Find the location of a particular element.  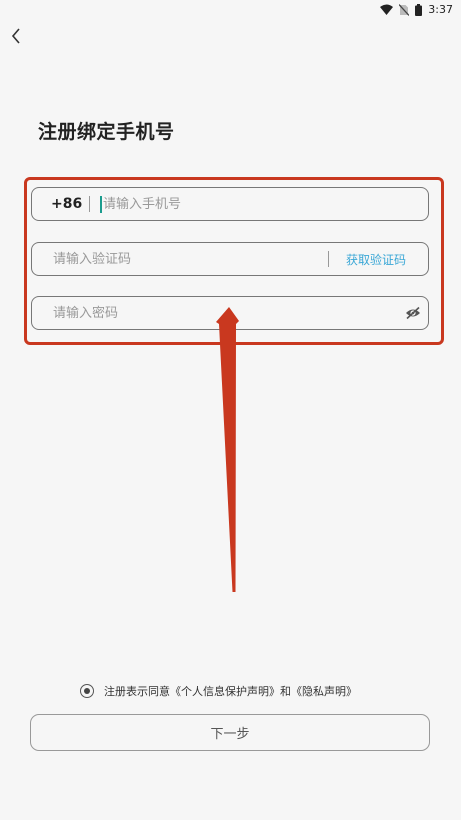

chevron-left-icon is located at coordinates (15, 36).